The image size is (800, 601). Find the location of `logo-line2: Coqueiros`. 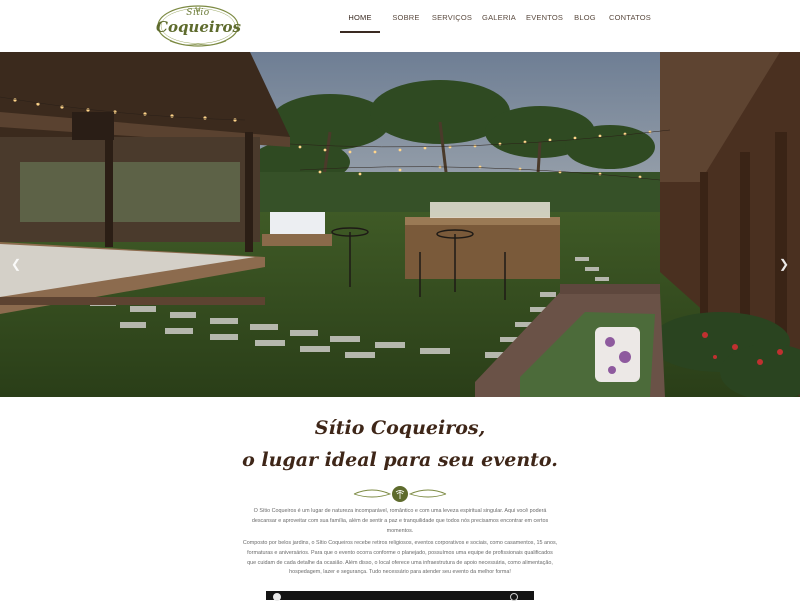

logo-line2: Coqueiros is located at coordinates (198, 27).